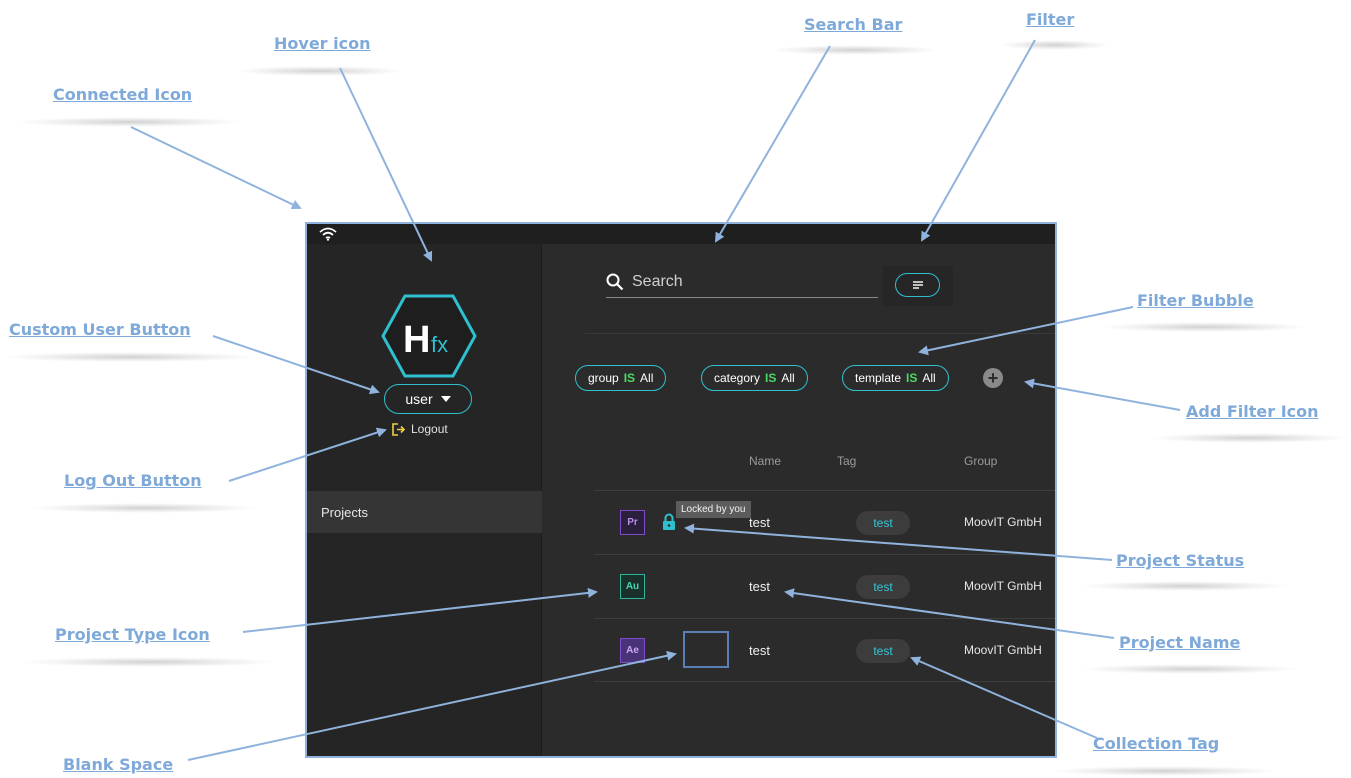 This screenshot has height=778, width=1351. Describe the element at coordinates (1050, 19) in the screenshot. I see `annotation-filter: Filter` at that location.